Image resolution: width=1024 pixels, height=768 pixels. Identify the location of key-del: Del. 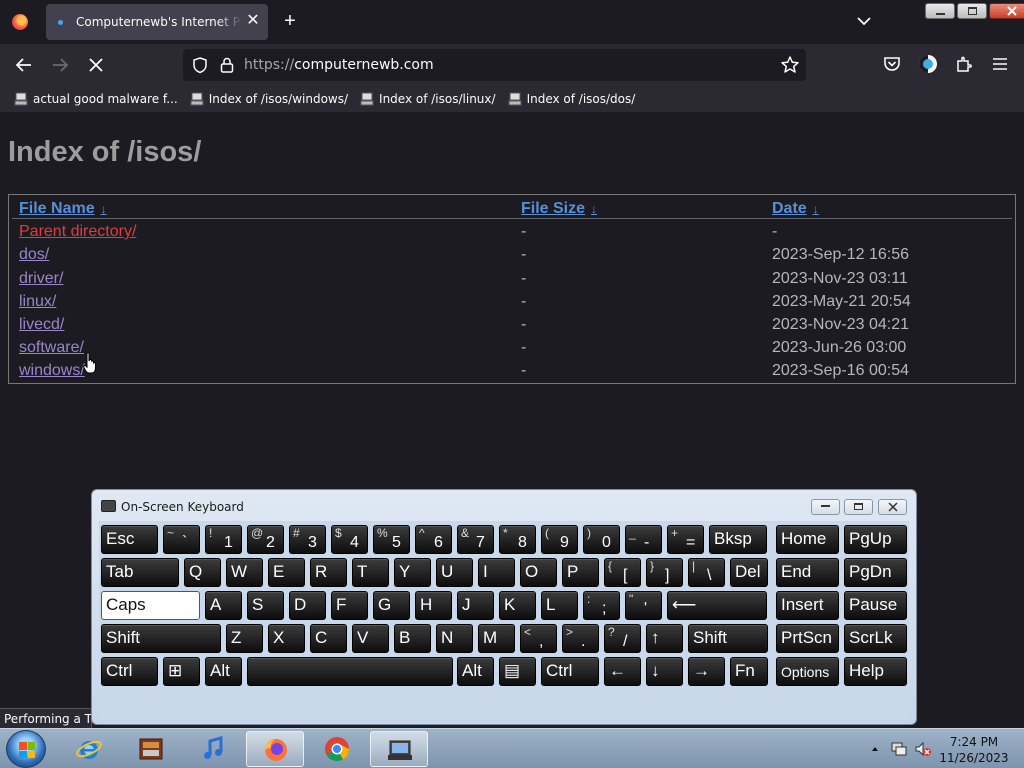
(749, 572).